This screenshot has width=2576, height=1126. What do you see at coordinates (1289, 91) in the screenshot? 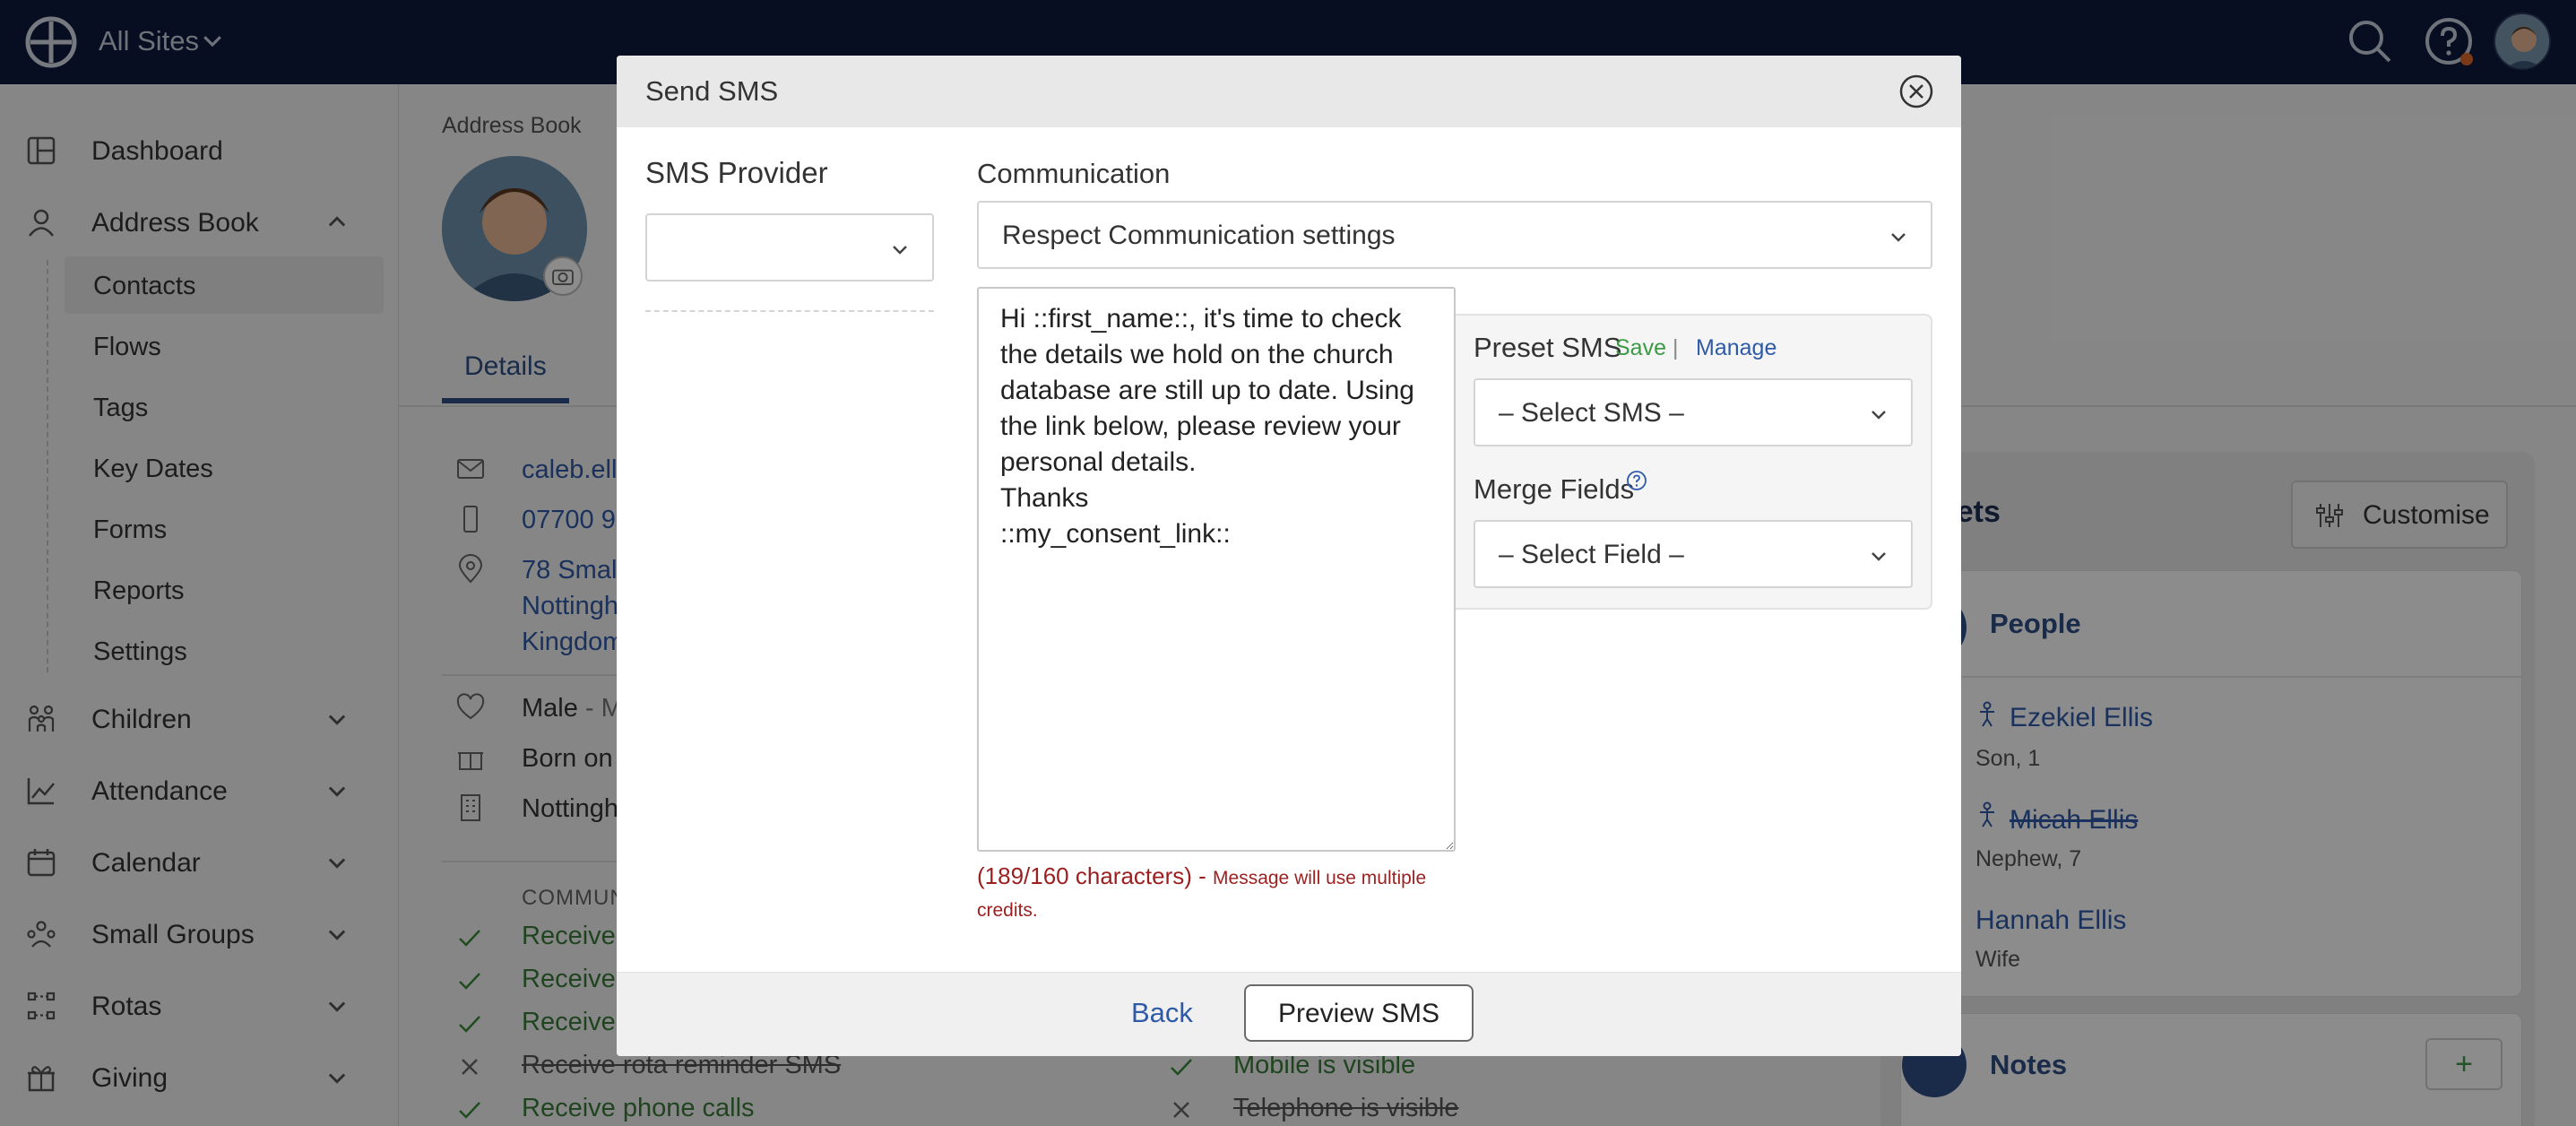
I see `modal-header: Send SMS` at bounding box center [1289, 91].